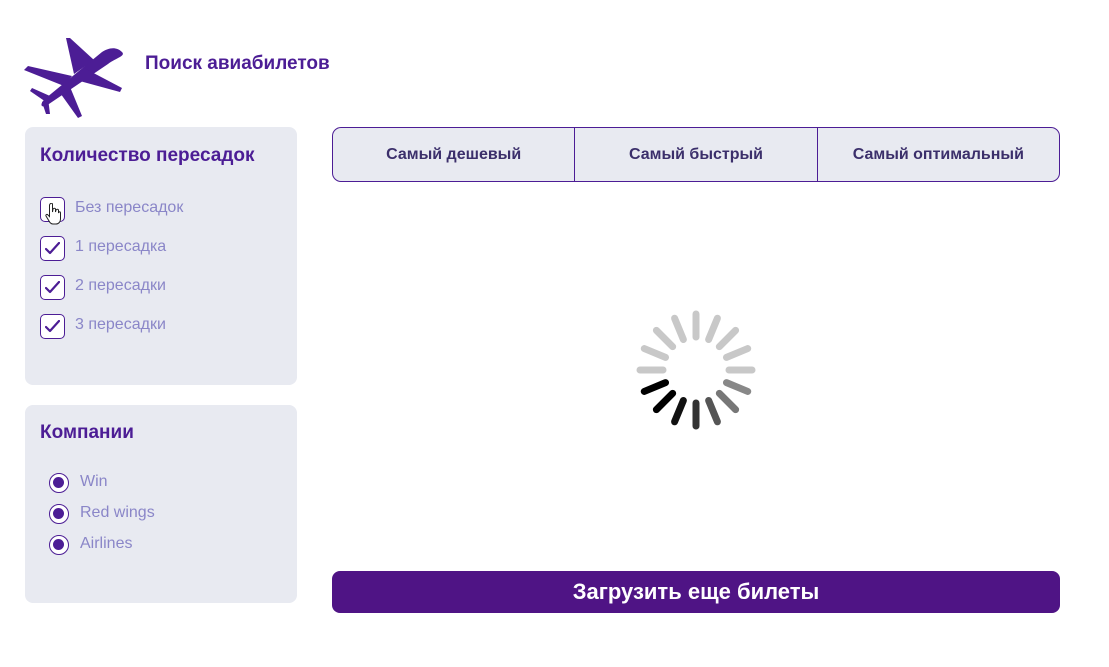  What do you see at coordinates (696, 370) in the screenshot?
I see `loading-spinner-icon` at bounding box center [696, 370].